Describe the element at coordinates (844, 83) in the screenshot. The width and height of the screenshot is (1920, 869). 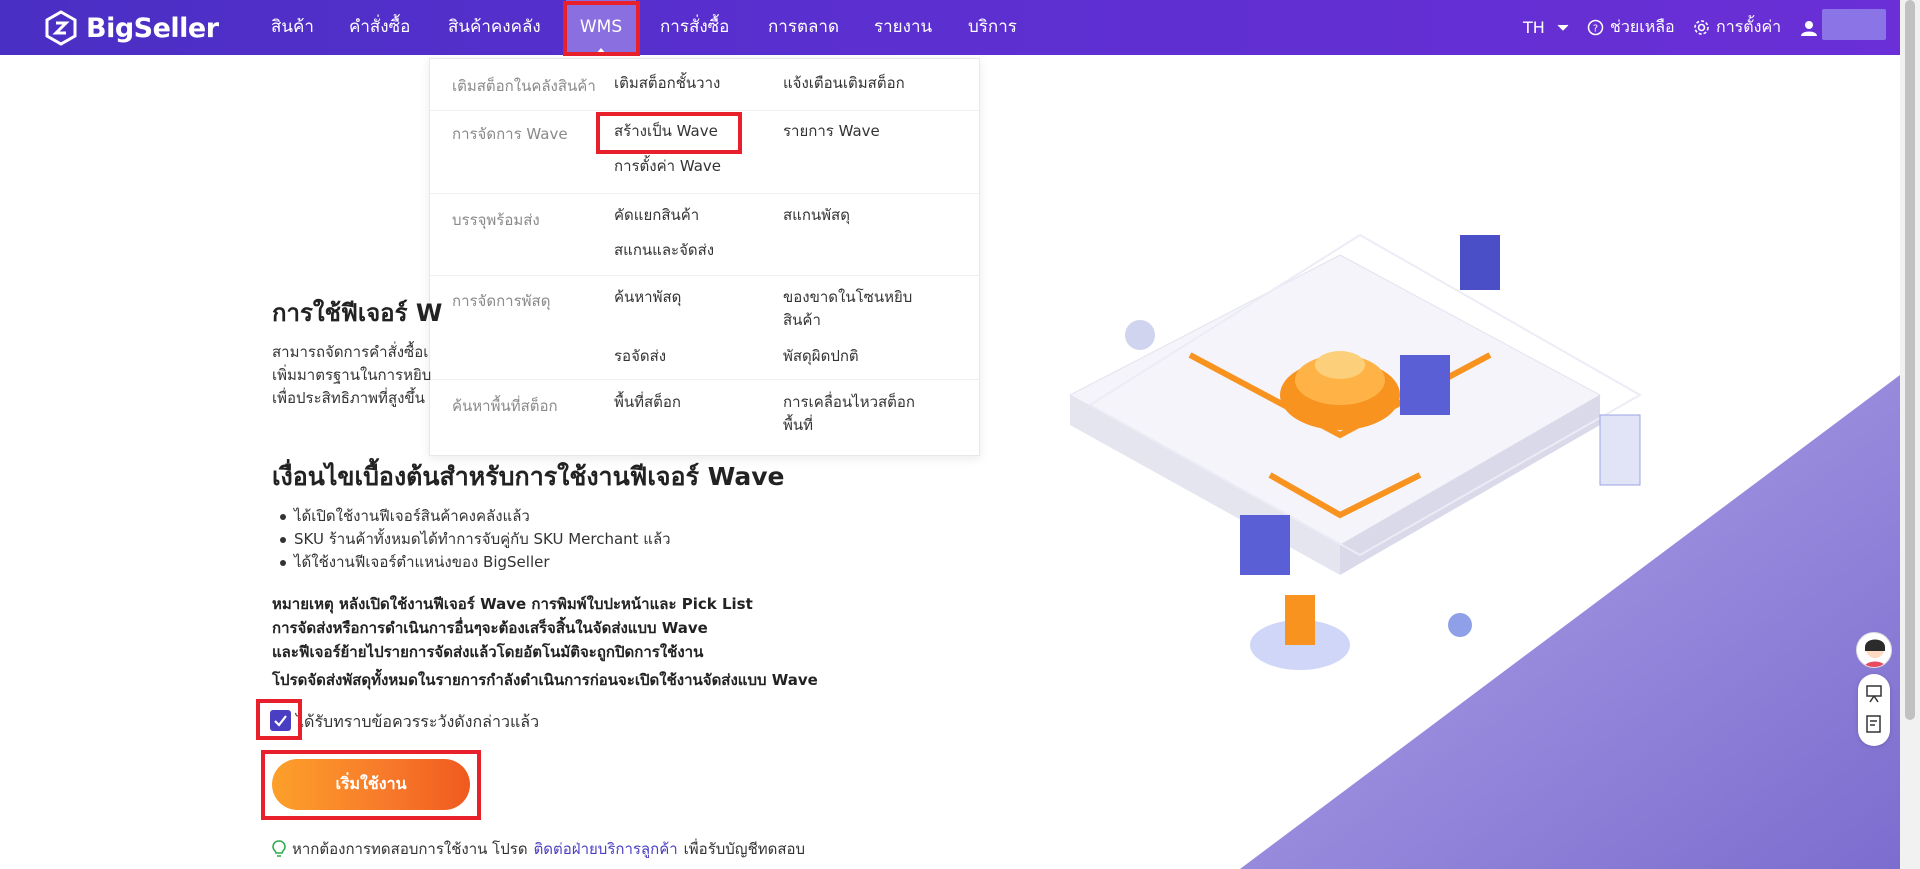
I see `menu-item-replenish-alert: แจ้งเตือนเติมสต็อก` at that location.